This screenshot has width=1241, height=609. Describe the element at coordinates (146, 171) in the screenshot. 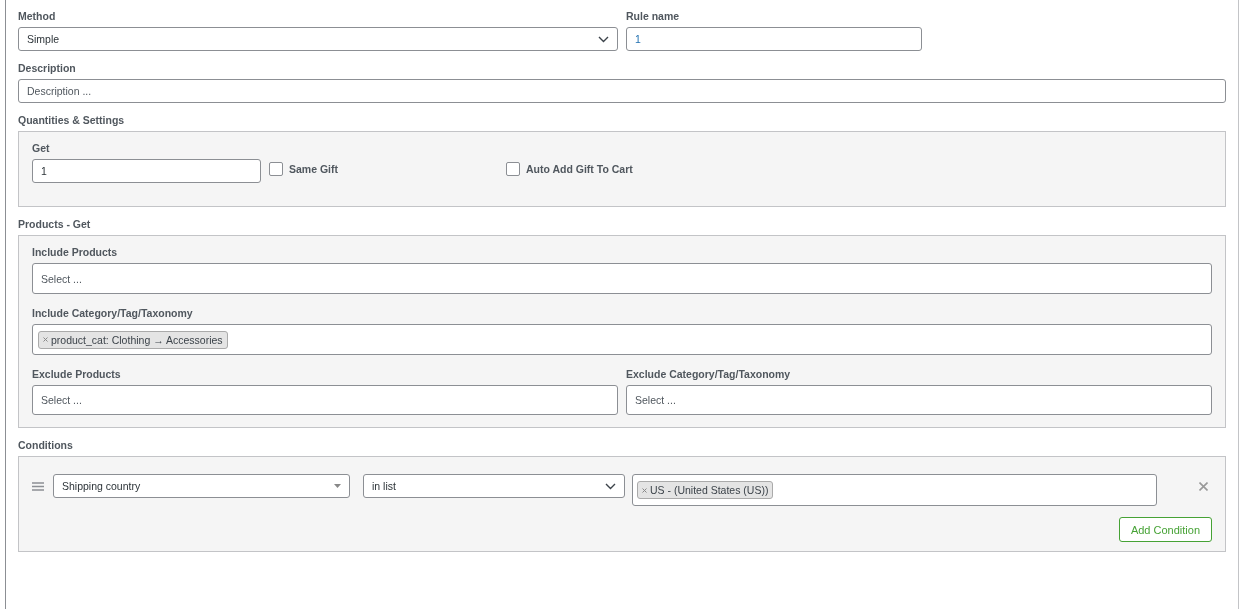

I see `get-quantity-input: 1` at that location.